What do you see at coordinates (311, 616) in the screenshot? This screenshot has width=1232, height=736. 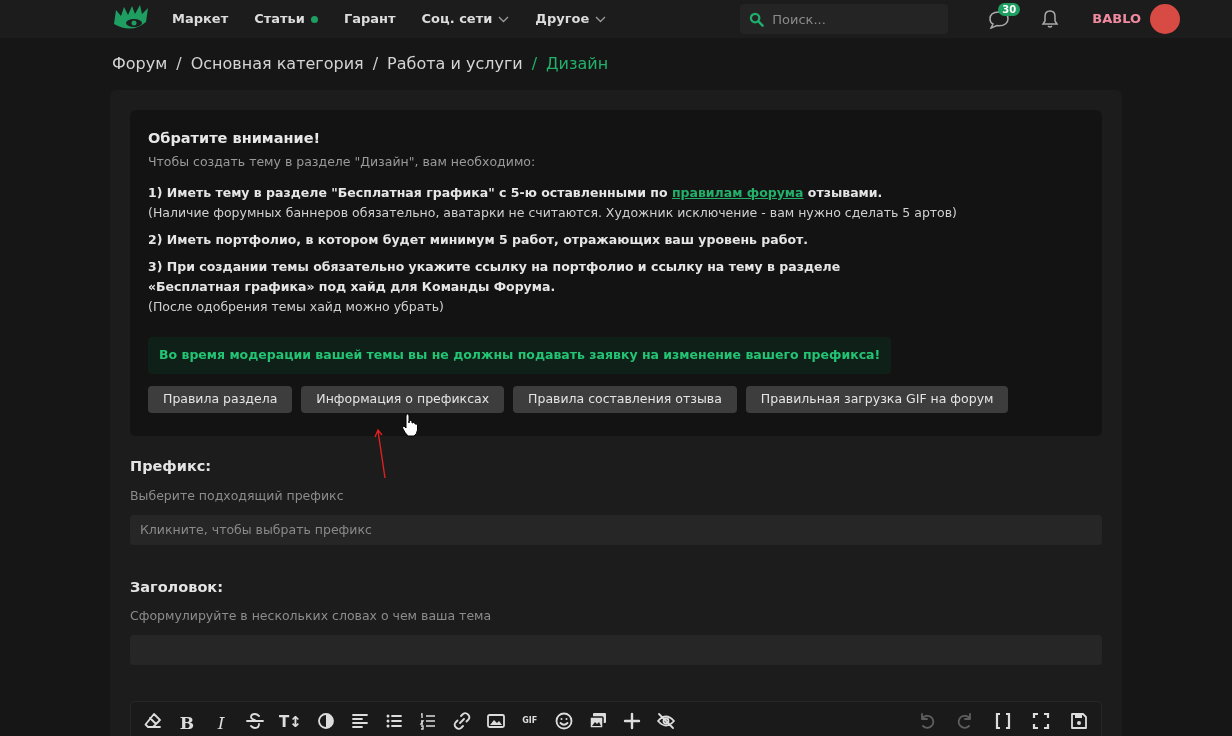 I see `field-hint: Сформулируйте в нескольких словах о чем ваша тема` at bounding box center [311, 616].